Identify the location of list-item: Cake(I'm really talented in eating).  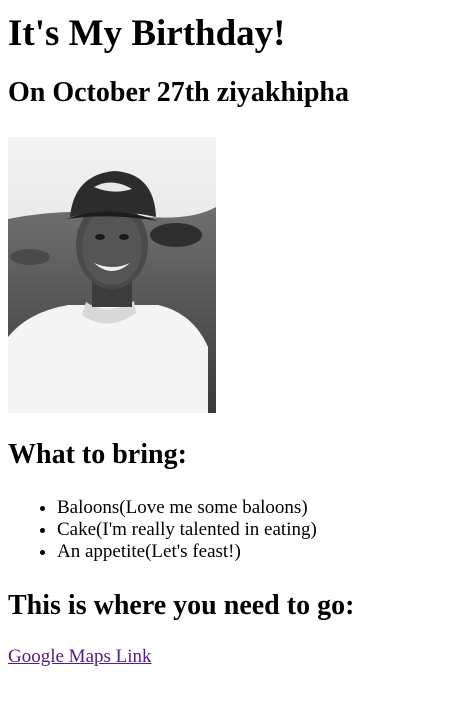
(258, 530).